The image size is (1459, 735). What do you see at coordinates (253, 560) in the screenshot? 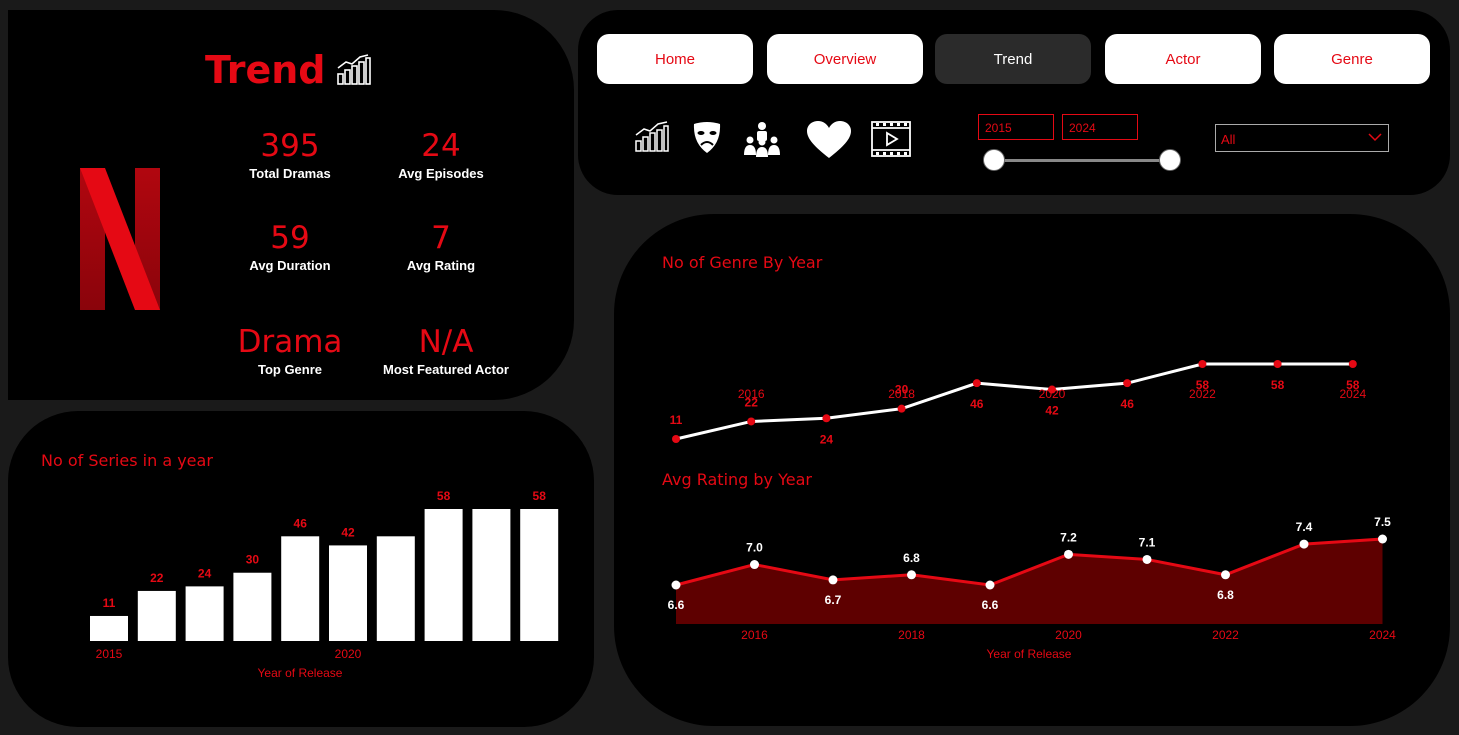
I see `data-label: 30` at bounding box center [253, 560].